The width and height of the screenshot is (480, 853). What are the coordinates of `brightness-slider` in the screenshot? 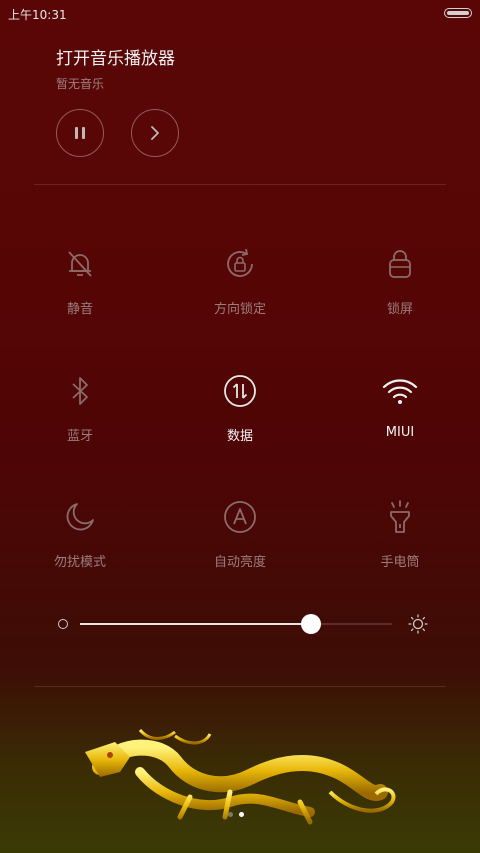 It's located at (243, 624).